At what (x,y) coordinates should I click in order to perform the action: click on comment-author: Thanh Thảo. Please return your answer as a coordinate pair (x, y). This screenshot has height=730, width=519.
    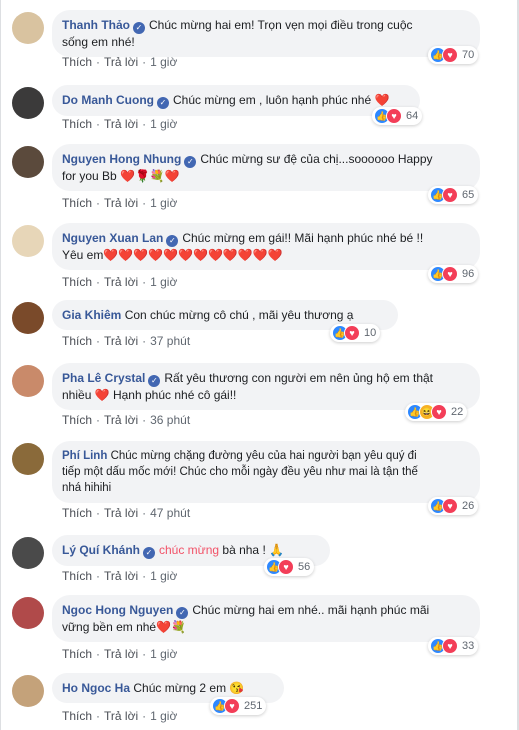
    Looking at the image, I should click on (96, 25).